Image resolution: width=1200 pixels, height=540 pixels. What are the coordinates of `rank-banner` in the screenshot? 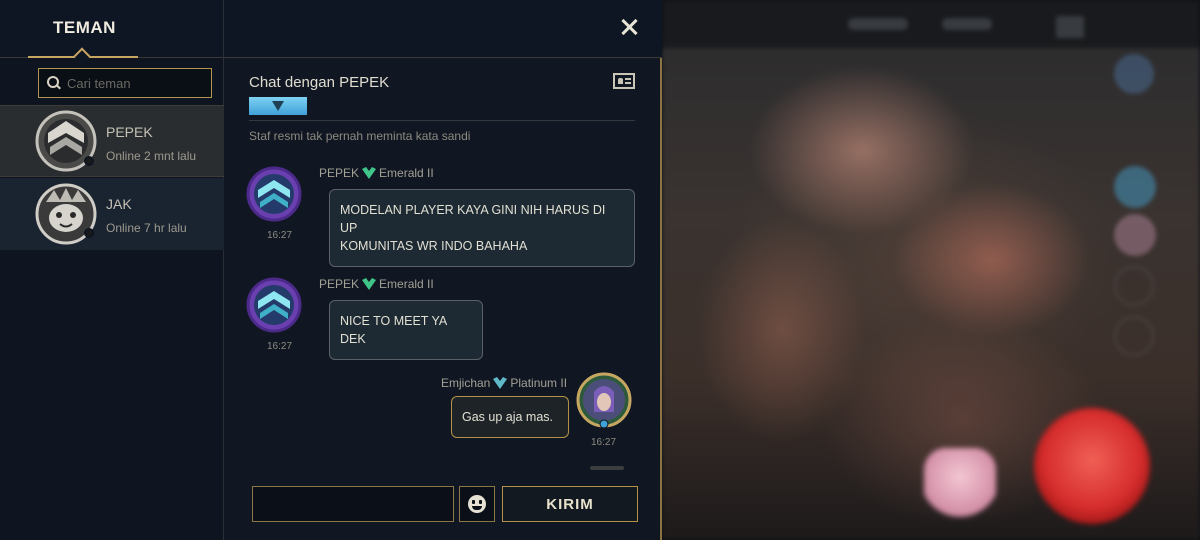 It's located at (278, 106).